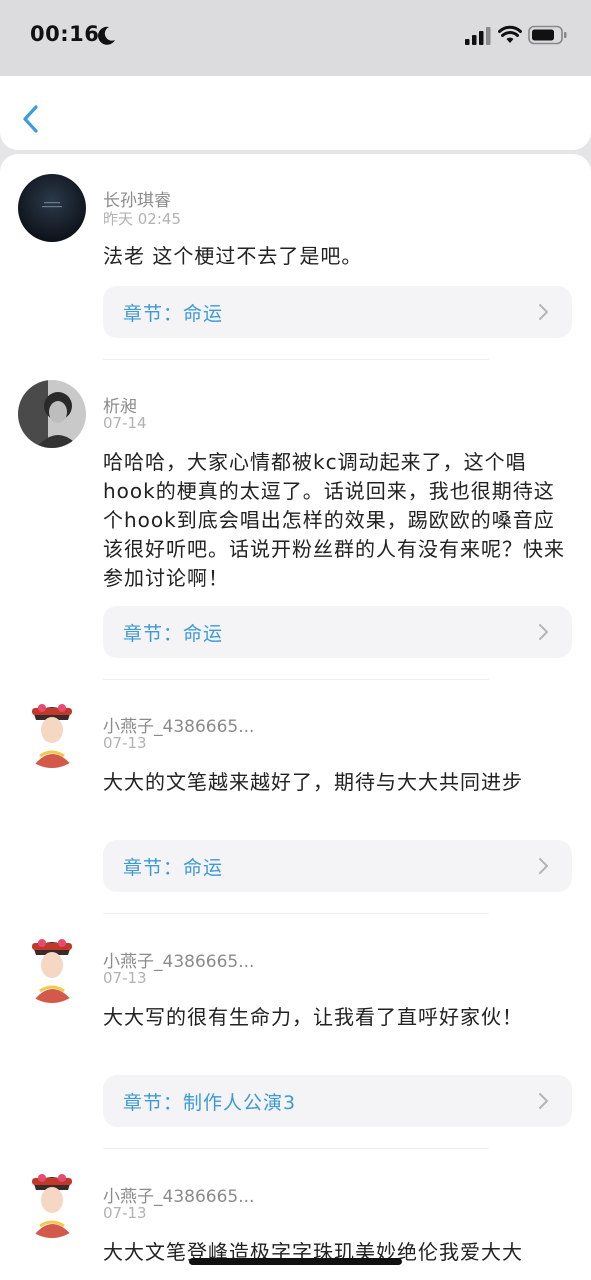 This screenshot has width=591, height=1280. What do you see at coordinates (510, 34) in the screenshot?
I see `wifi-icon` at bounding box center [510, 34].